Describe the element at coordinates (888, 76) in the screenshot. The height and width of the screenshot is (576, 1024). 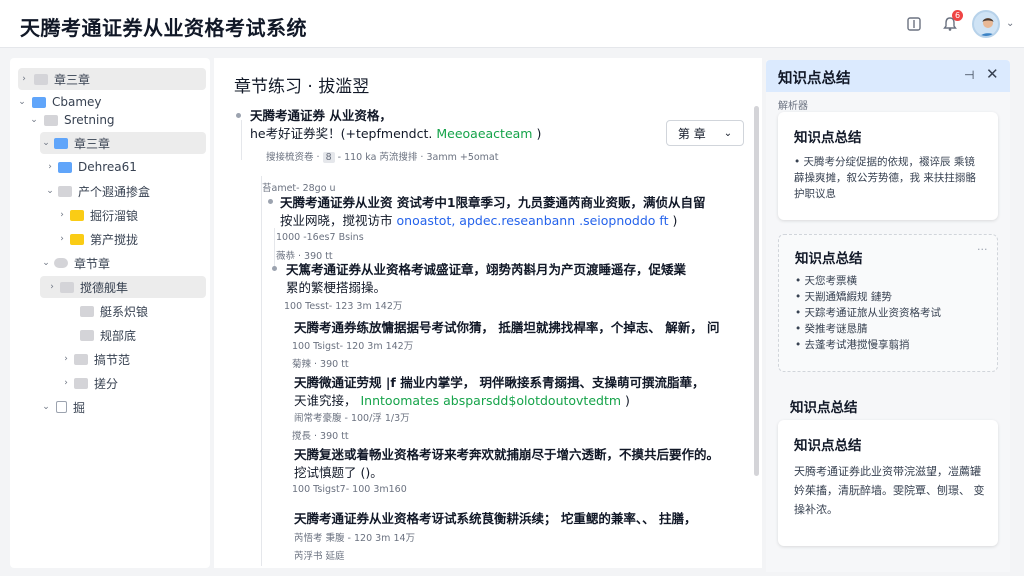
I see `panel-header: 知识点总结 ⊣ ✕` at that location.